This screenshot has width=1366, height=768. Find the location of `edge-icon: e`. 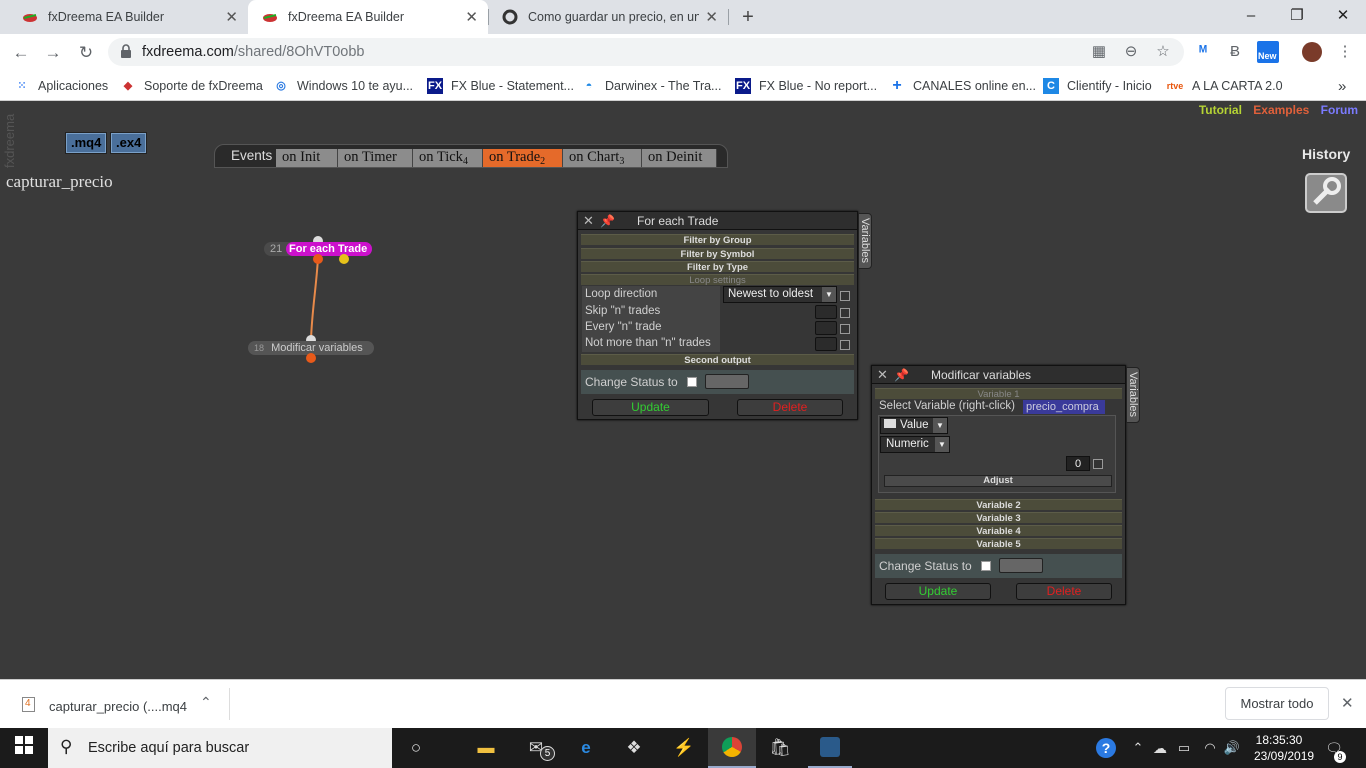

edge-icon: e is located at coordinates (586, 748).